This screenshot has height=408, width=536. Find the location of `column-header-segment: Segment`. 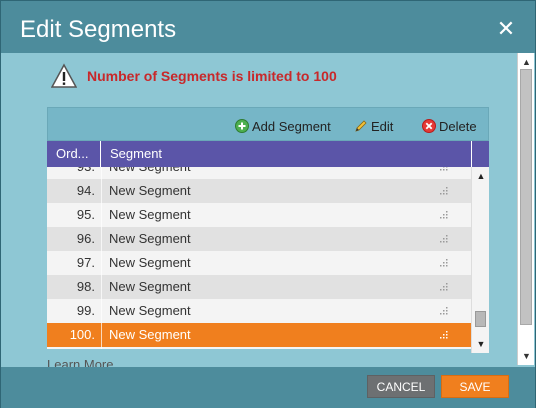

column-header-segment: Segment is located at coordinates (132, 154).